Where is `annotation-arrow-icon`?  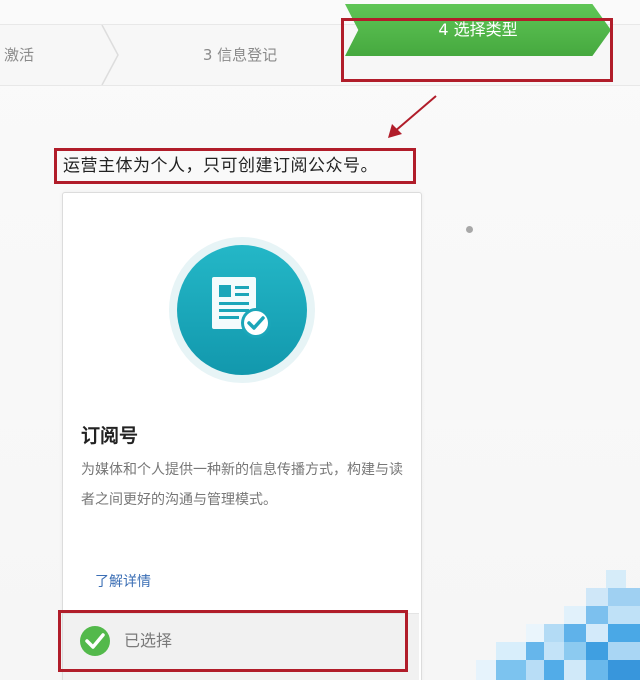
annotation-arrow-icon is located at coordinates (412, 116).